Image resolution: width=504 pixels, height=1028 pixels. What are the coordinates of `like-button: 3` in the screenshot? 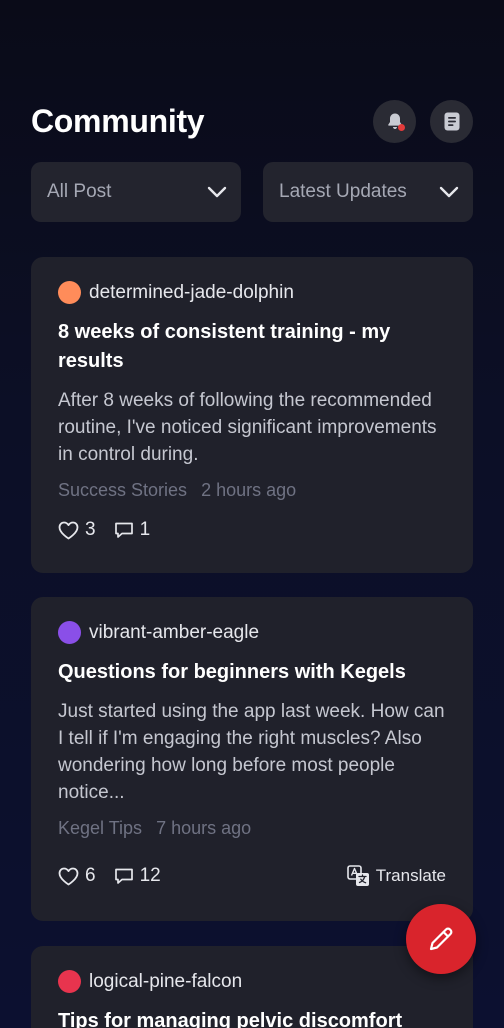 It's located at (77, 530).